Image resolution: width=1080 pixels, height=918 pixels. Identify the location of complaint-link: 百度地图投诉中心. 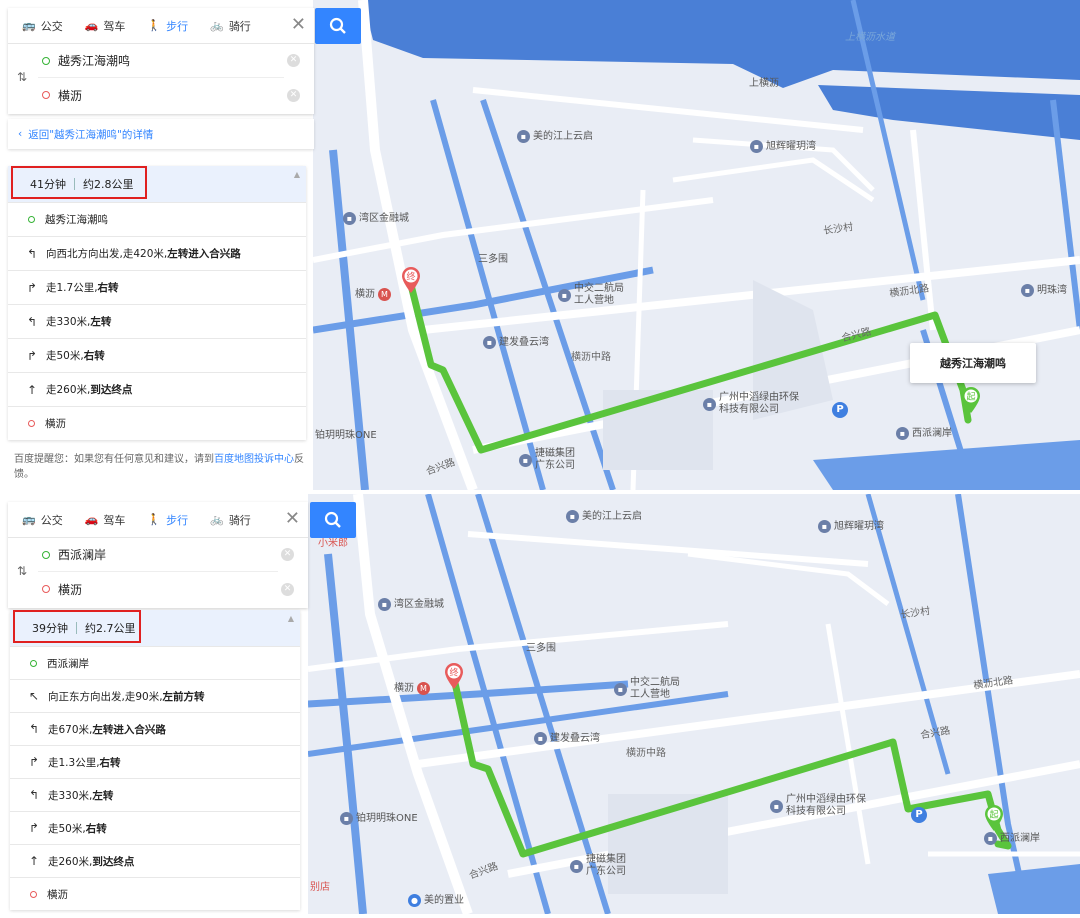
(254, 459).